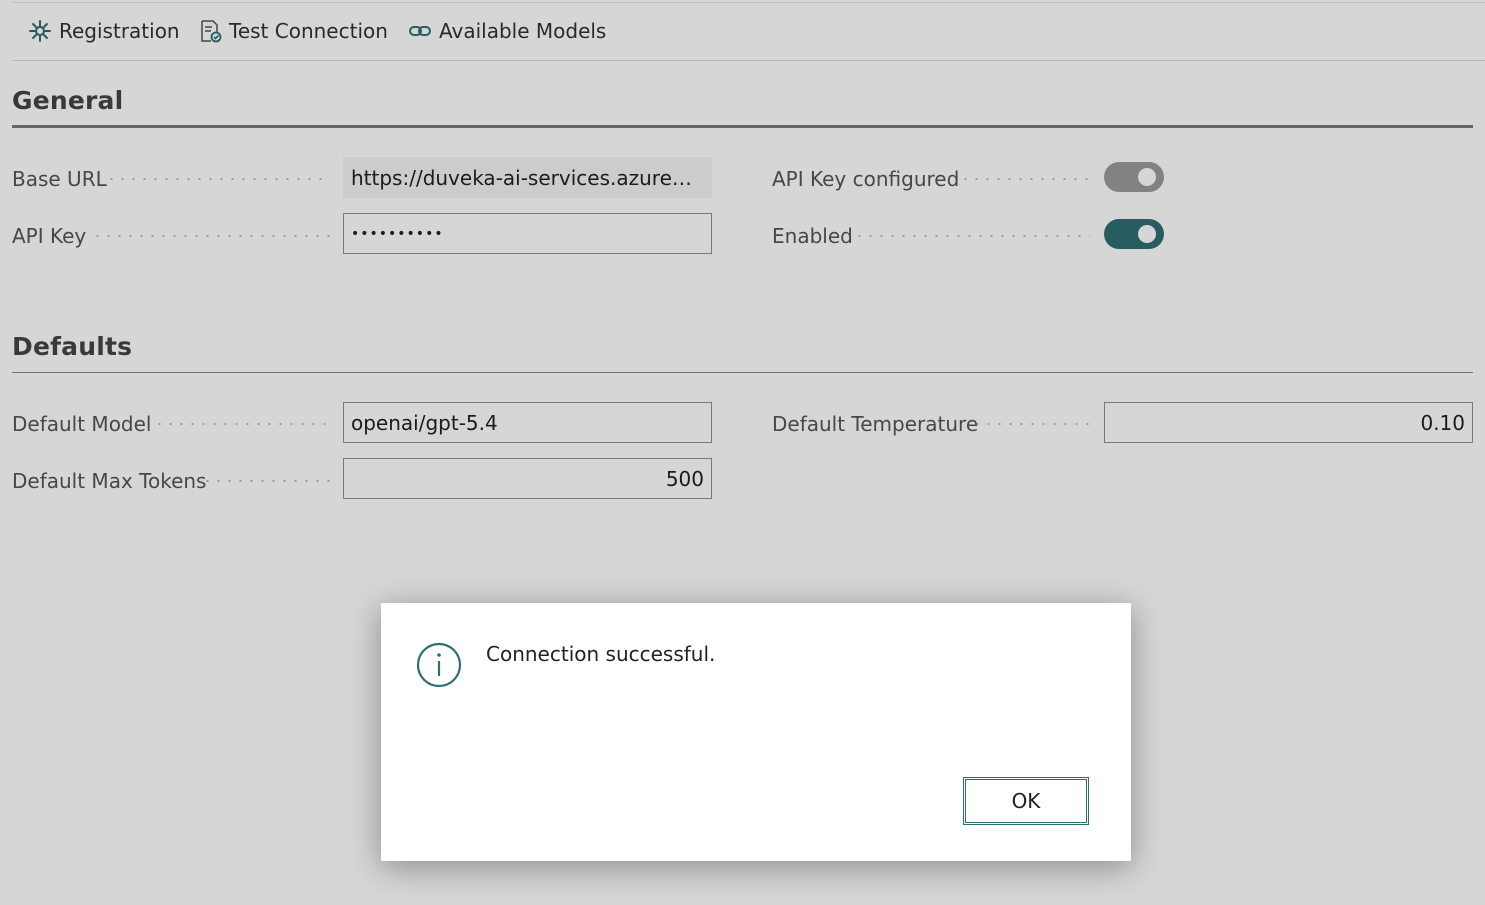  What do you see at coordinates (756, 732) in the screenshot?
I see `message-dialog: Connection successful. OK` at bounding box center [756, 732].